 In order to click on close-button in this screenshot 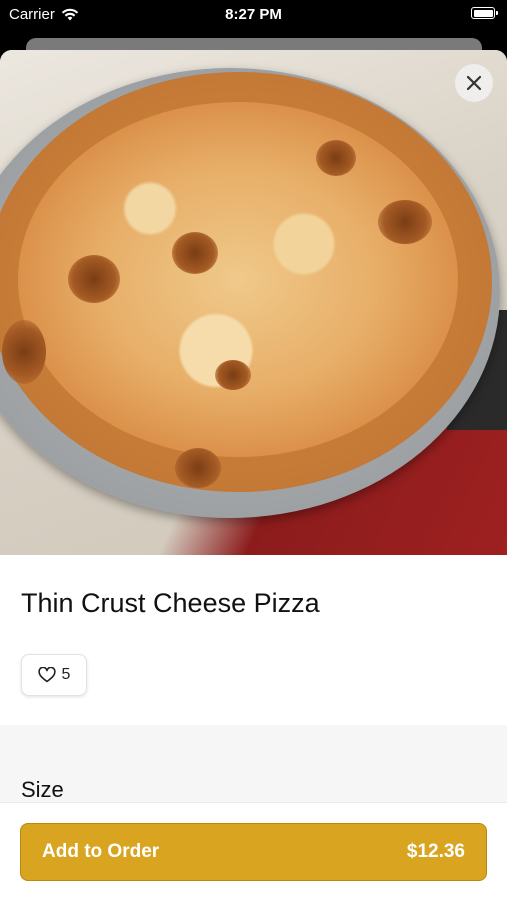, I will do `click(474, 83)`.